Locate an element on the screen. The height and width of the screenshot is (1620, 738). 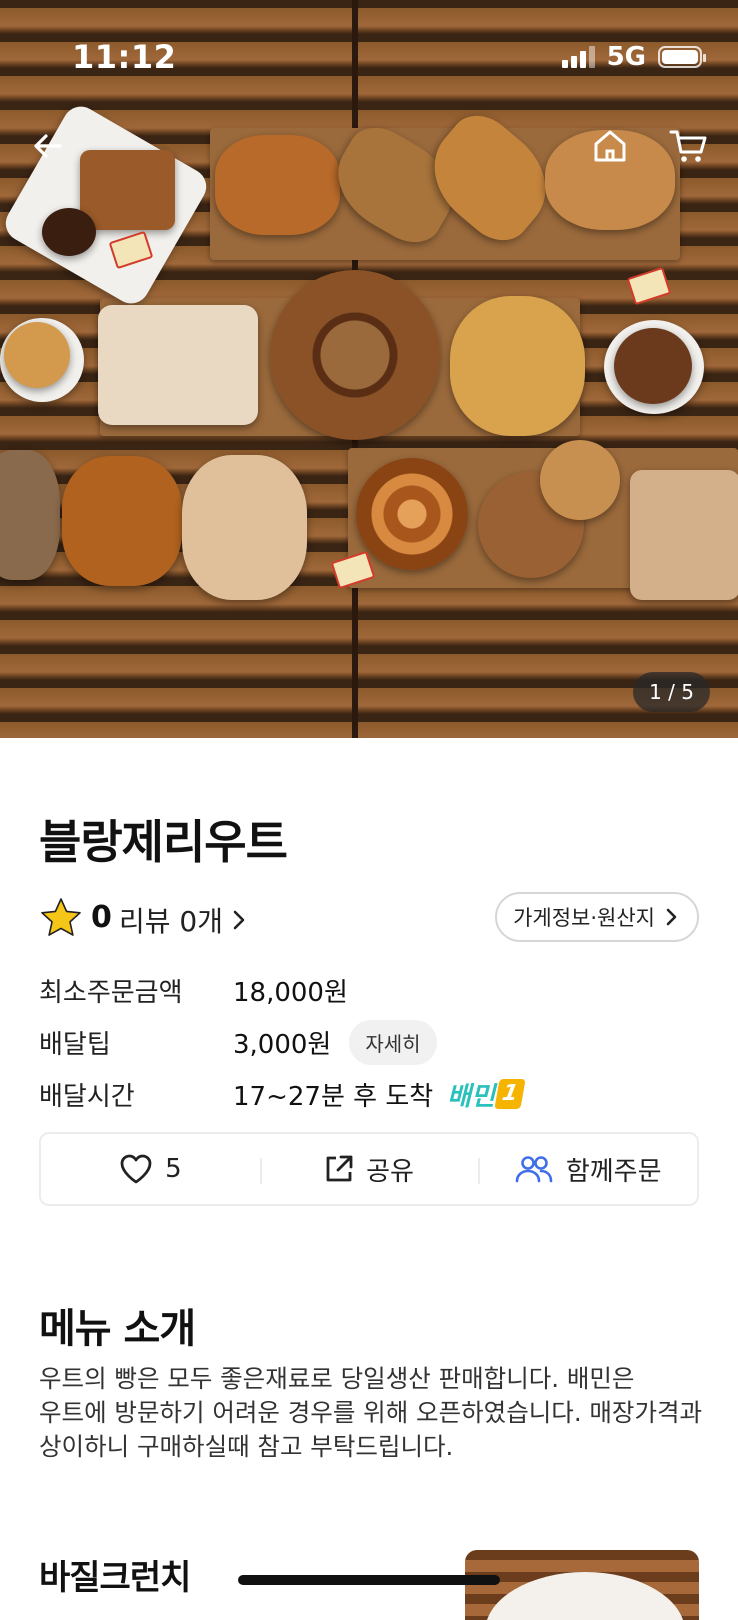
delivery-tip-label: 배달팁 is located at coordinates (75, 1044).